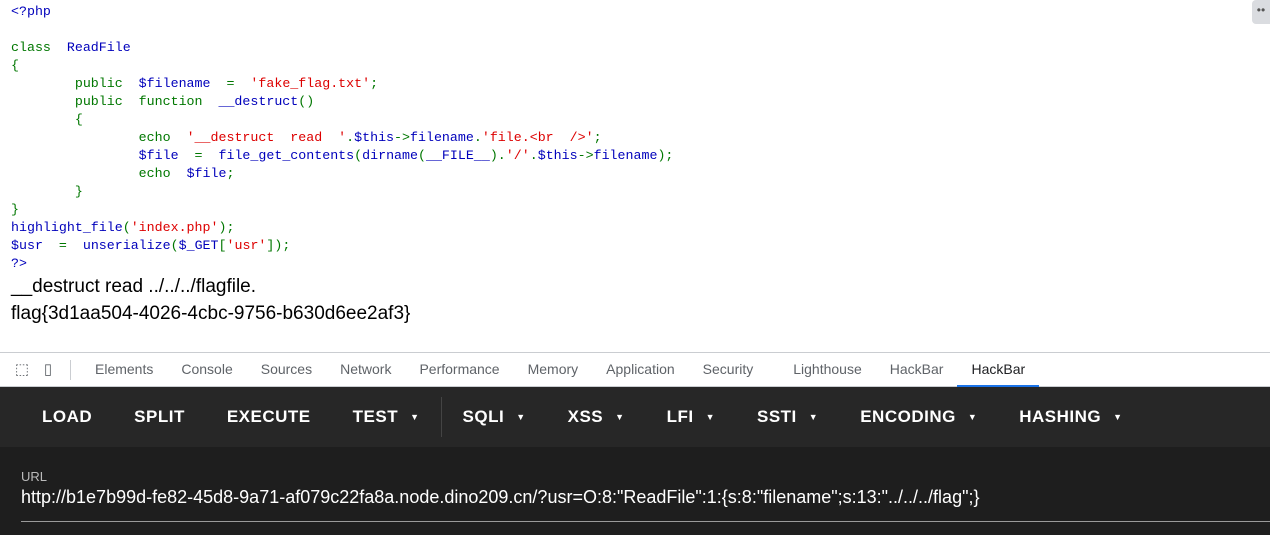 Image resolution: width=1270 pixels, height=535 pixels. What do you see at coordinates (67, 227) in the screenshot?
I see `code-token: highlight_file` at bounding box center [67, 227].